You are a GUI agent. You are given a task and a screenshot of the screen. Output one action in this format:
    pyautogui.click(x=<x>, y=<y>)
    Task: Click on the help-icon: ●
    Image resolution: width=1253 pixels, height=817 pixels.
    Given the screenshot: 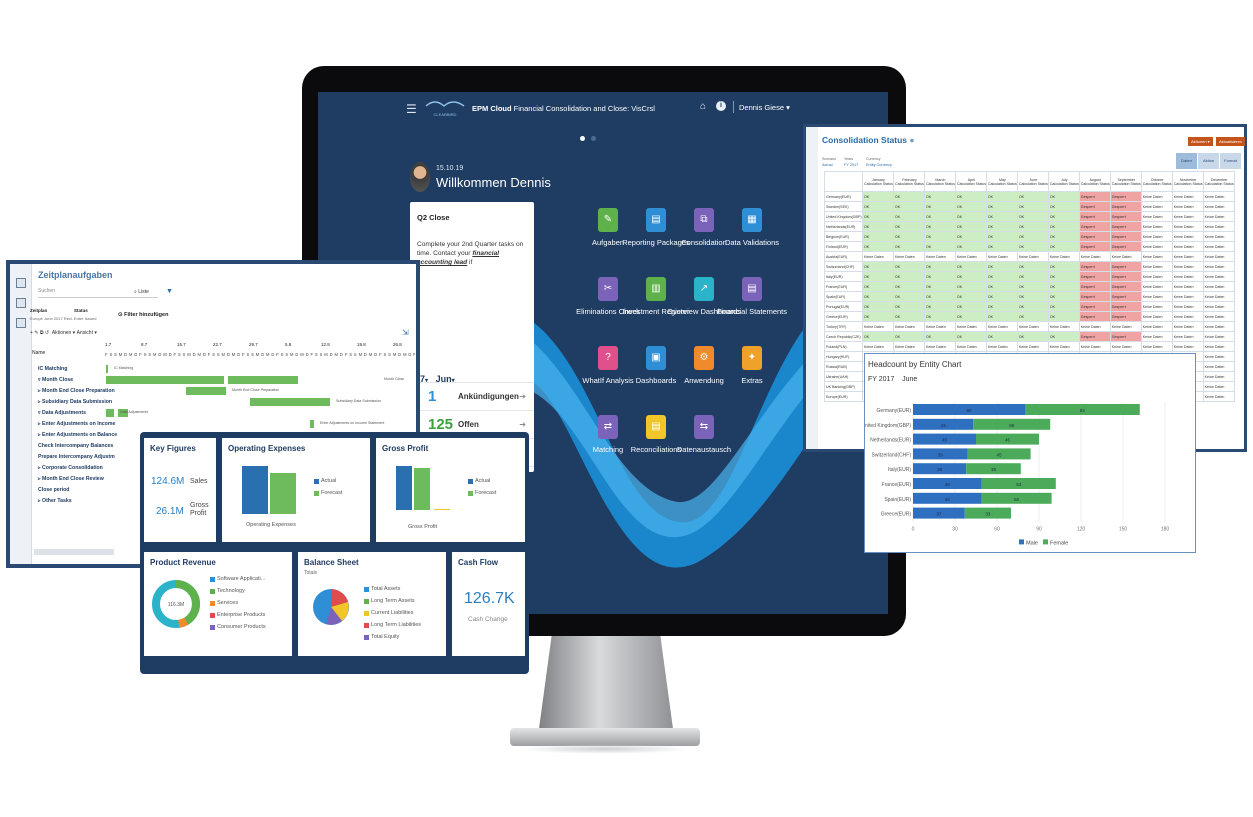 What is the action you would take?
    pyautogui.click(x=911, y=140)
    